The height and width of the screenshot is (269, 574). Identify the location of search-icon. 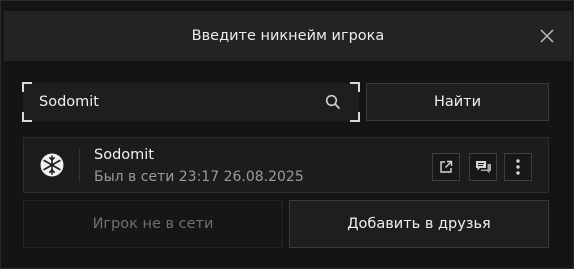
(333, 102).